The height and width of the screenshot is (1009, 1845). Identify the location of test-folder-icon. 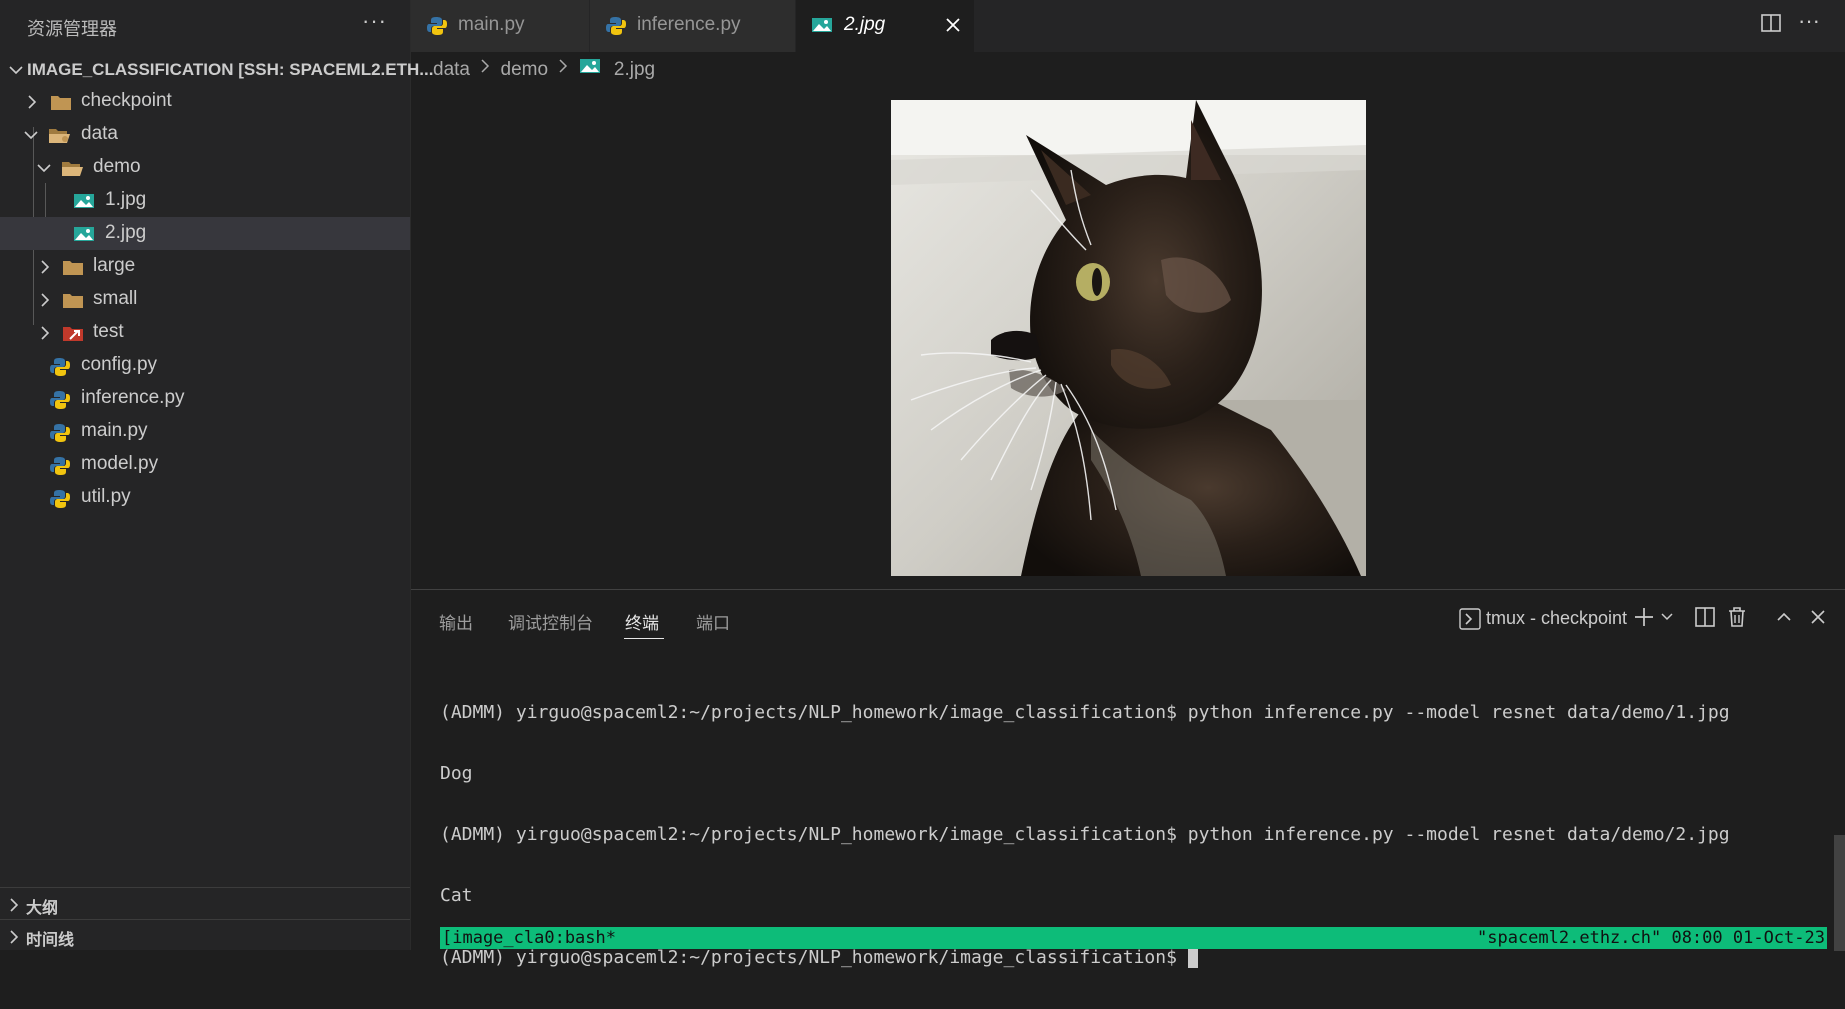
(73, 334).